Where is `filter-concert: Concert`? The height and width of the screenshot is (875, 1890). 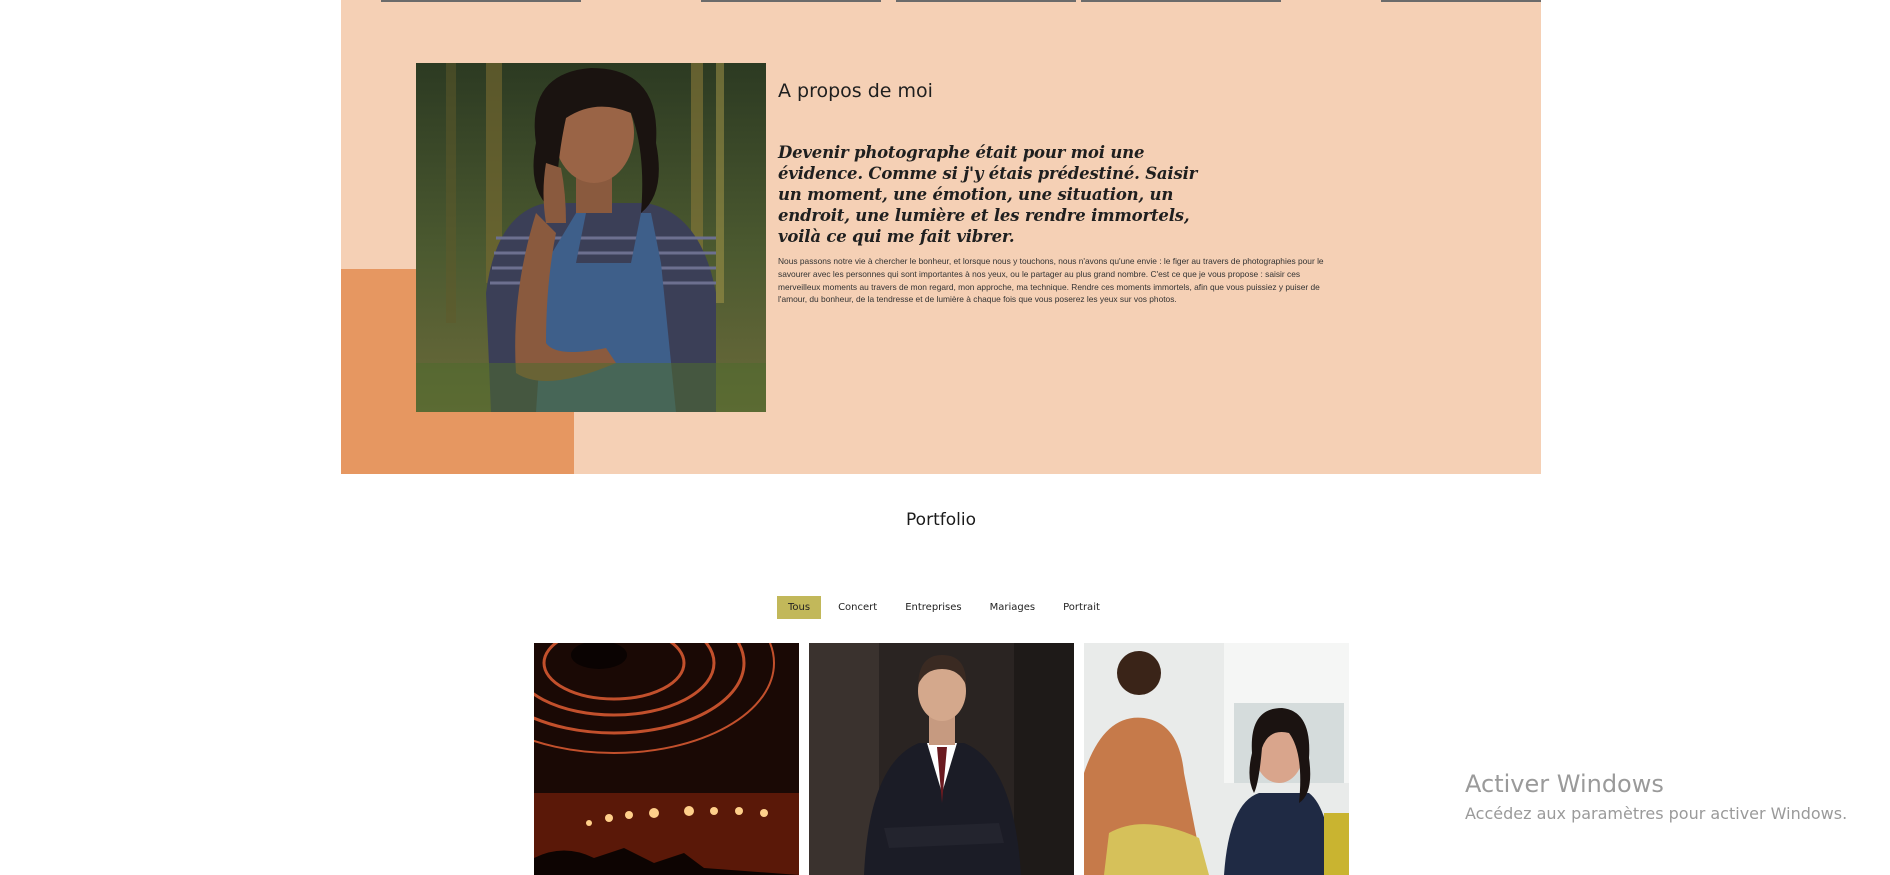 filter-concert: Concert is located at coordinates (857, 607).